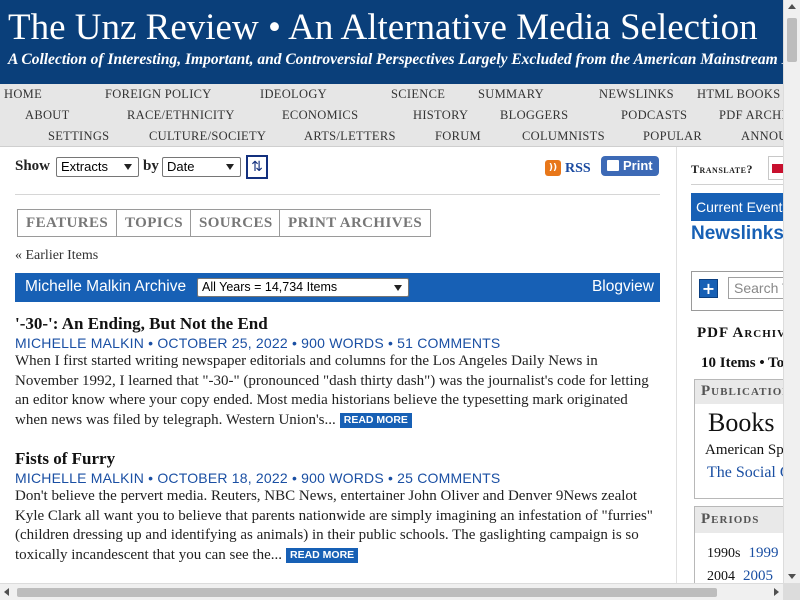 The height and width of the screenshot is (600, 800). I want to click on period-year-link: 1999, so click(763, 553).